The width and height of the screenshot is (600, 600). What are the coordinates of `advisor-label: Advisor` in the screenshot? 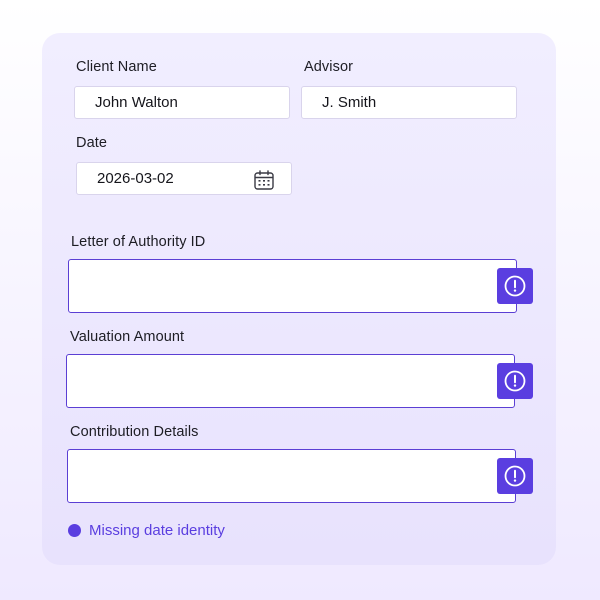 It's located at (329, 67).